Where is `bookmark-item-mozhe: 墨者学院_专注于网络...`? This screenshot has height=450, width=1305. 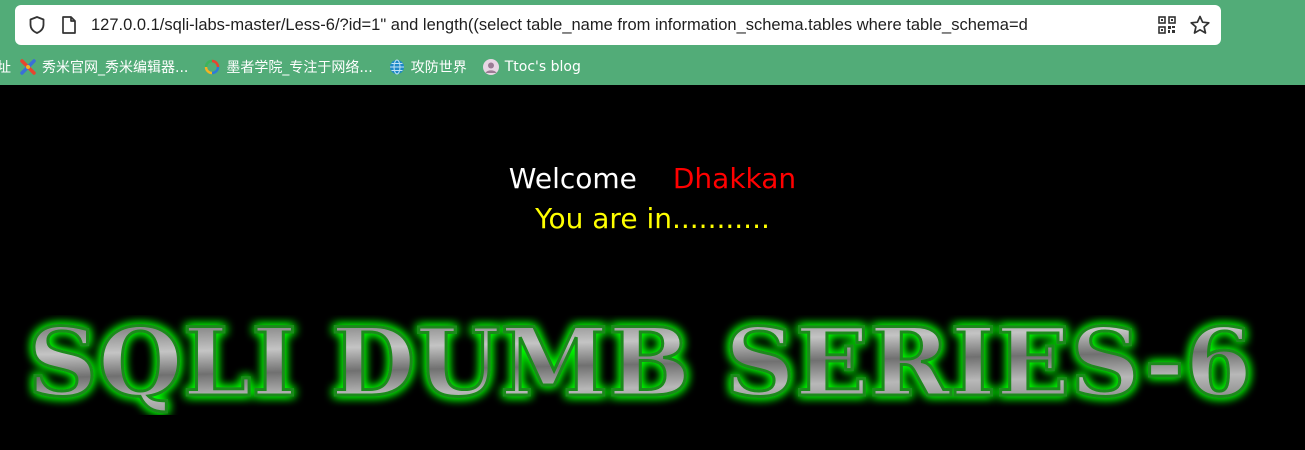
bookmark-item-mozhe: 墨者学院_专注于网络... is located at coordinates (288, 67).